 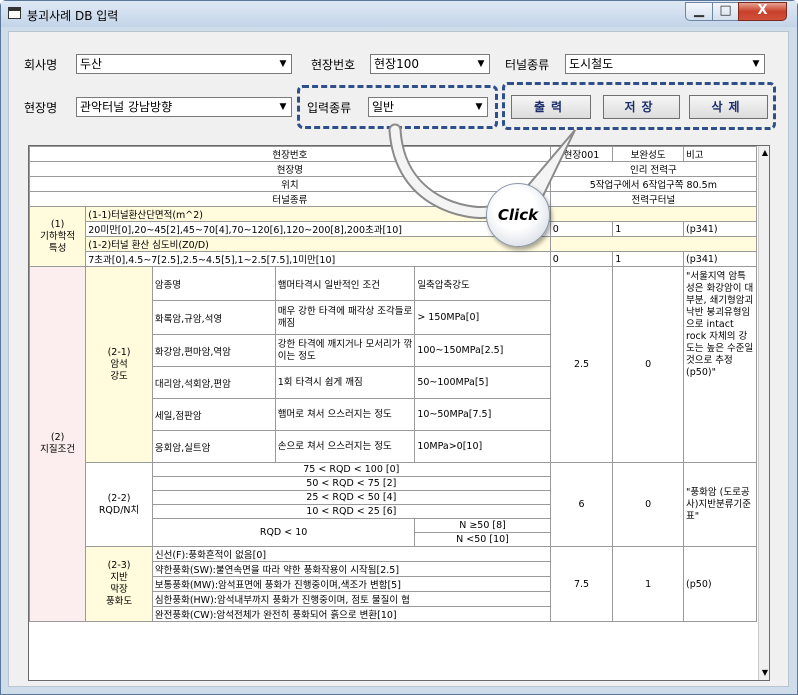 I want to click on click-indicator-badge: Click, so click(x=518, y=215).